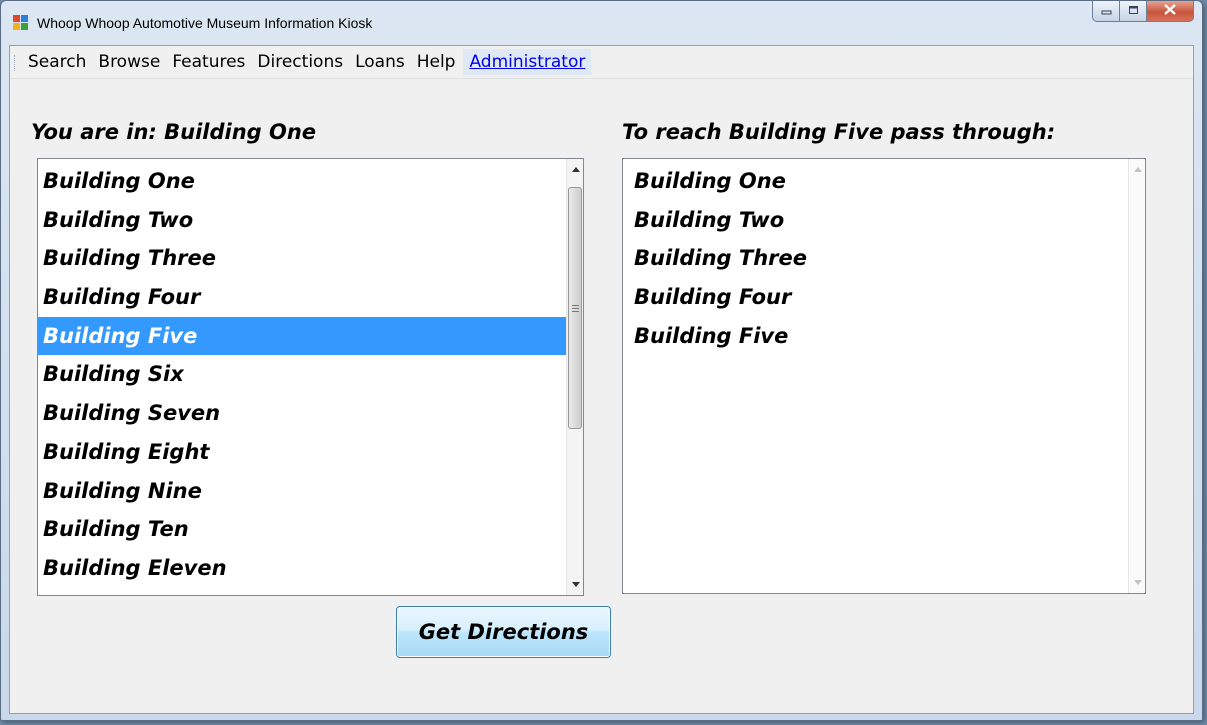  Describe the element at coordinates (887, 297) in the screenshot. I see `route-list-item: Building Four` at that location.